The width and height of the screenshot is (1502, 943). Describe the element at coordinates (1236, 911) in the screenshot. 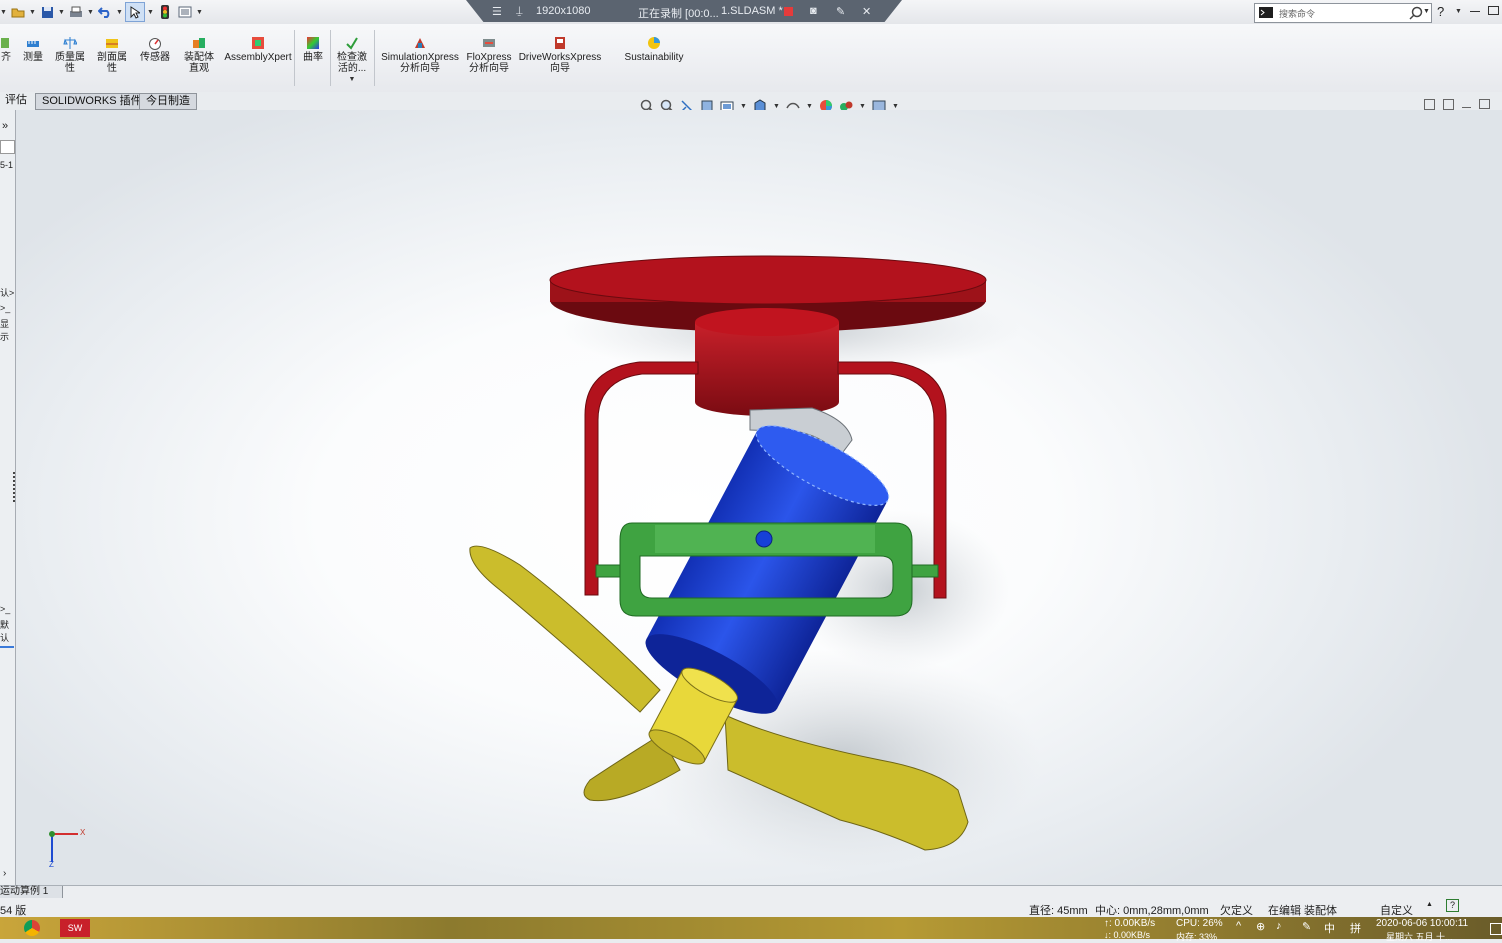

I see `status-constraint: 欠定义` at that location.